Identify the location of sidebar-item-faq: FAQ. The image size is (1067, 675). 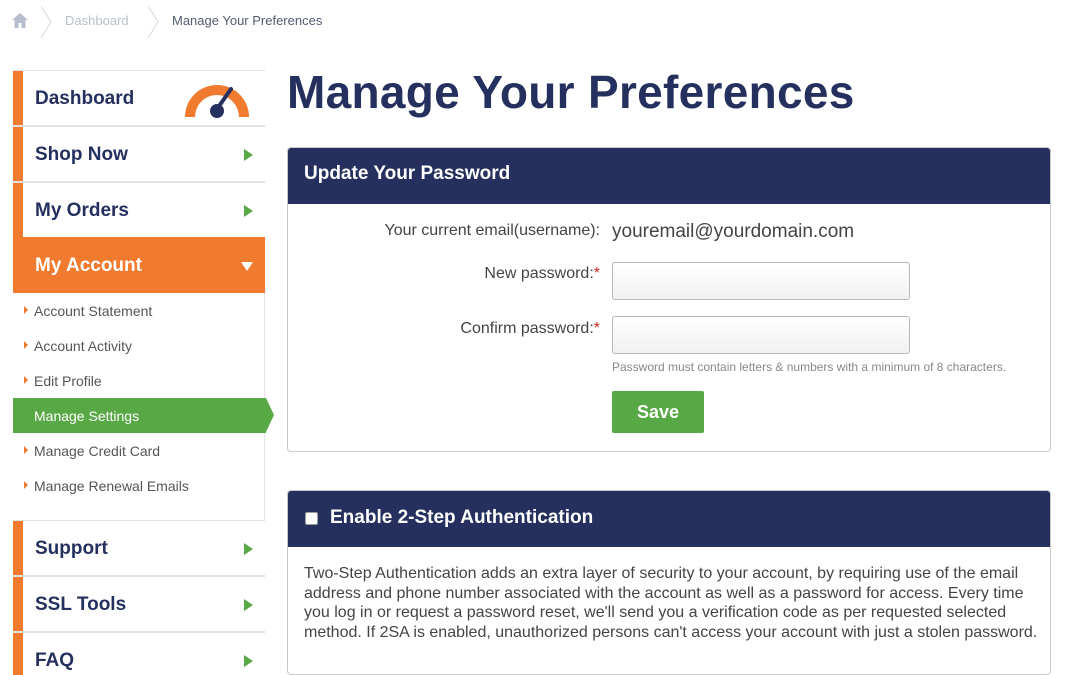
(139, 653).